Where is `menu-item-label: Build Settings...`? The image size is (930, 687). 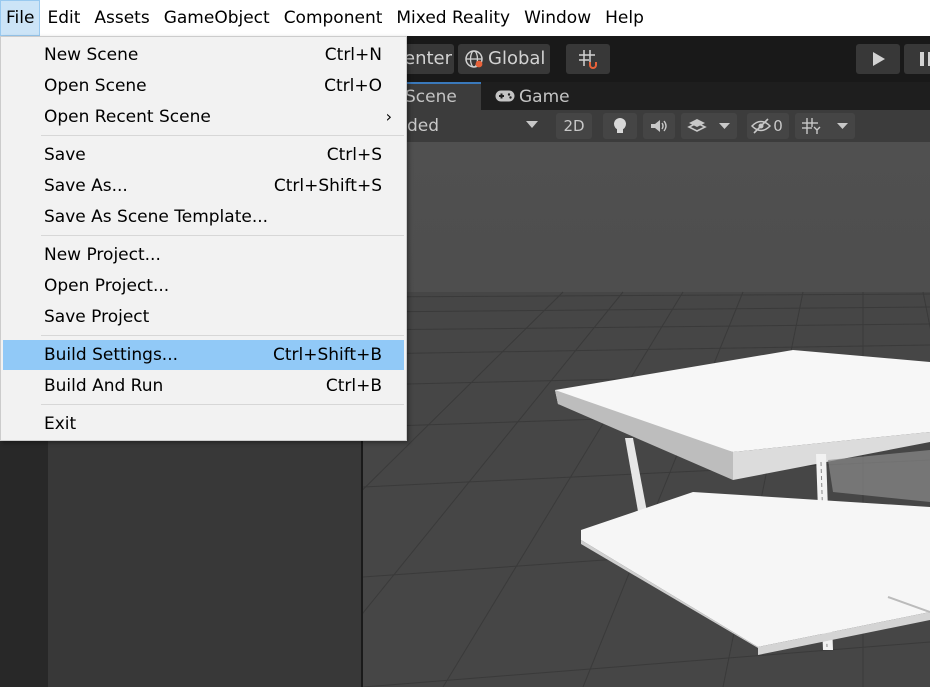 menu-item-label: Build Settings... is located at coordinates (111, 355).